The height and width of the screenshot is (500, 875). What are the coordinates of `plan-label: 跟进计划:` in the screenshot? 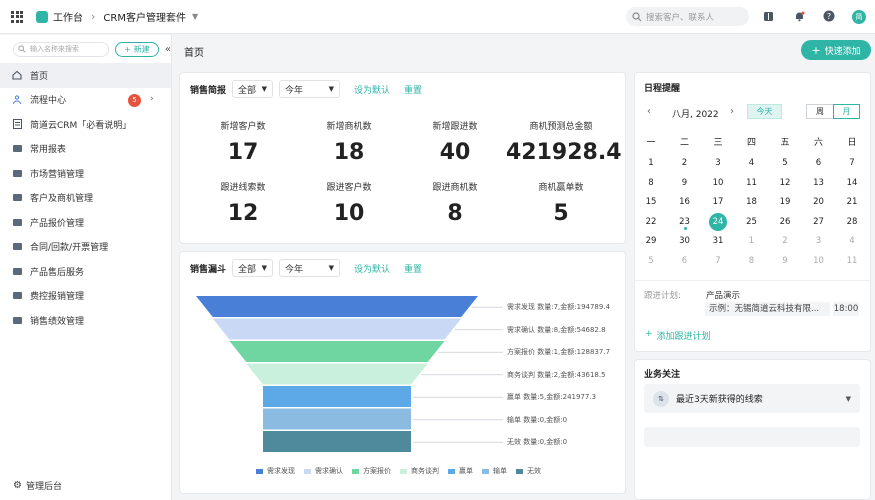 It's located at (662, 296).